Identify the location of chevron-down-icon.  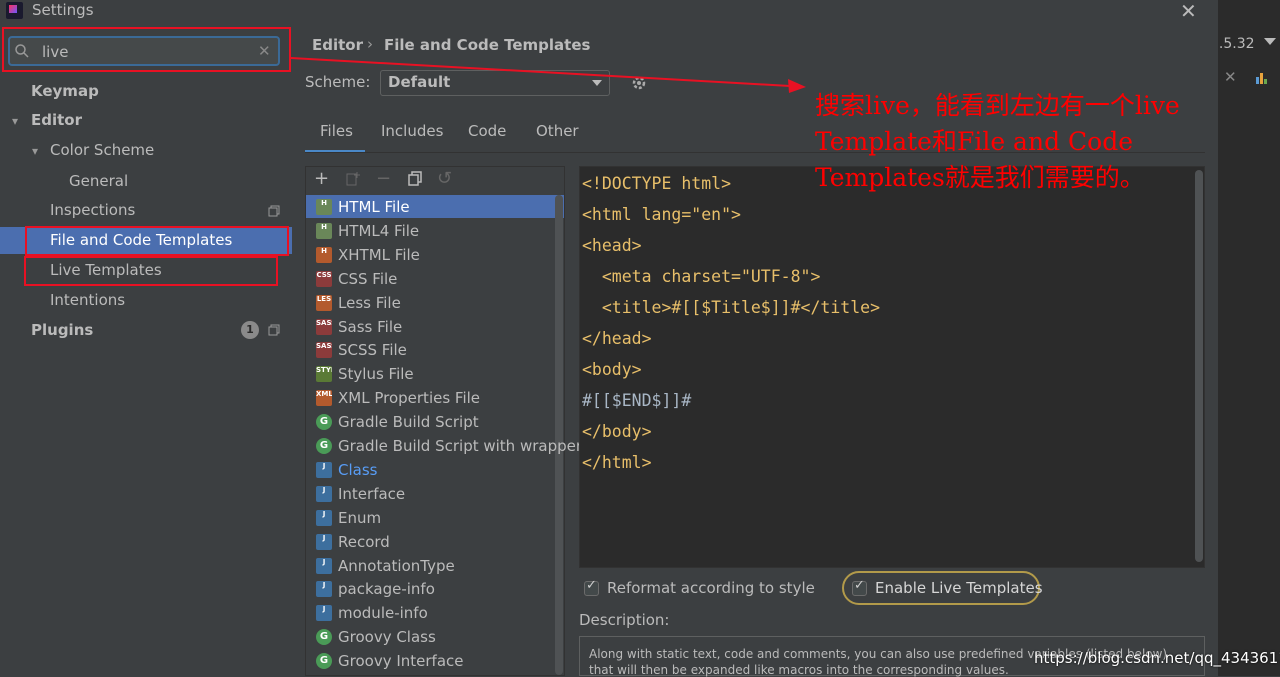
(597, 83).